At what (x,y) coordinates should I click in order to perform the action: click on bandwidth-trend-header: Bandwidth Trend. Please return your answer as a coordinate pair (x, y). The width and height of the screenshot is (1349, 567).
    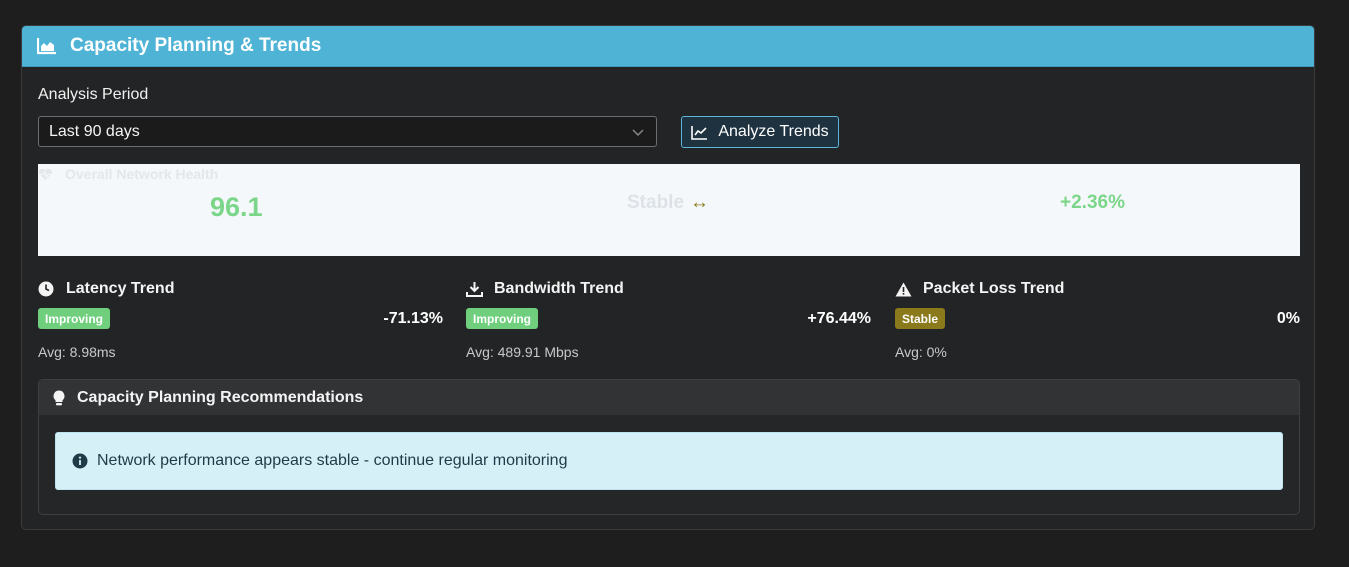
    Looking at the image, I should click on (668, 289).